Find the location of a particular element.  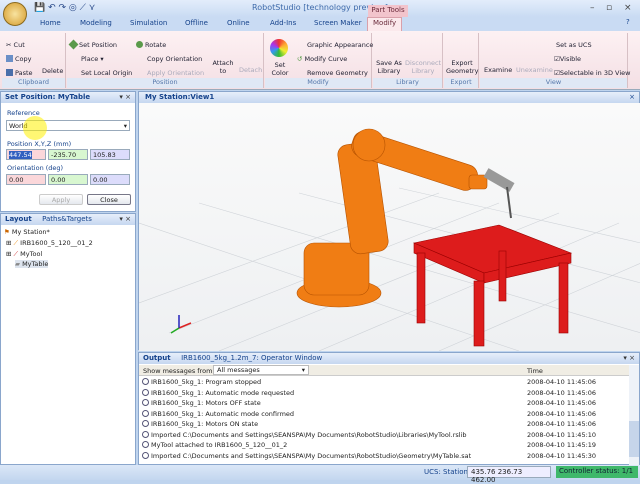

examine-button: Examine is located at coordinates (498, 70).